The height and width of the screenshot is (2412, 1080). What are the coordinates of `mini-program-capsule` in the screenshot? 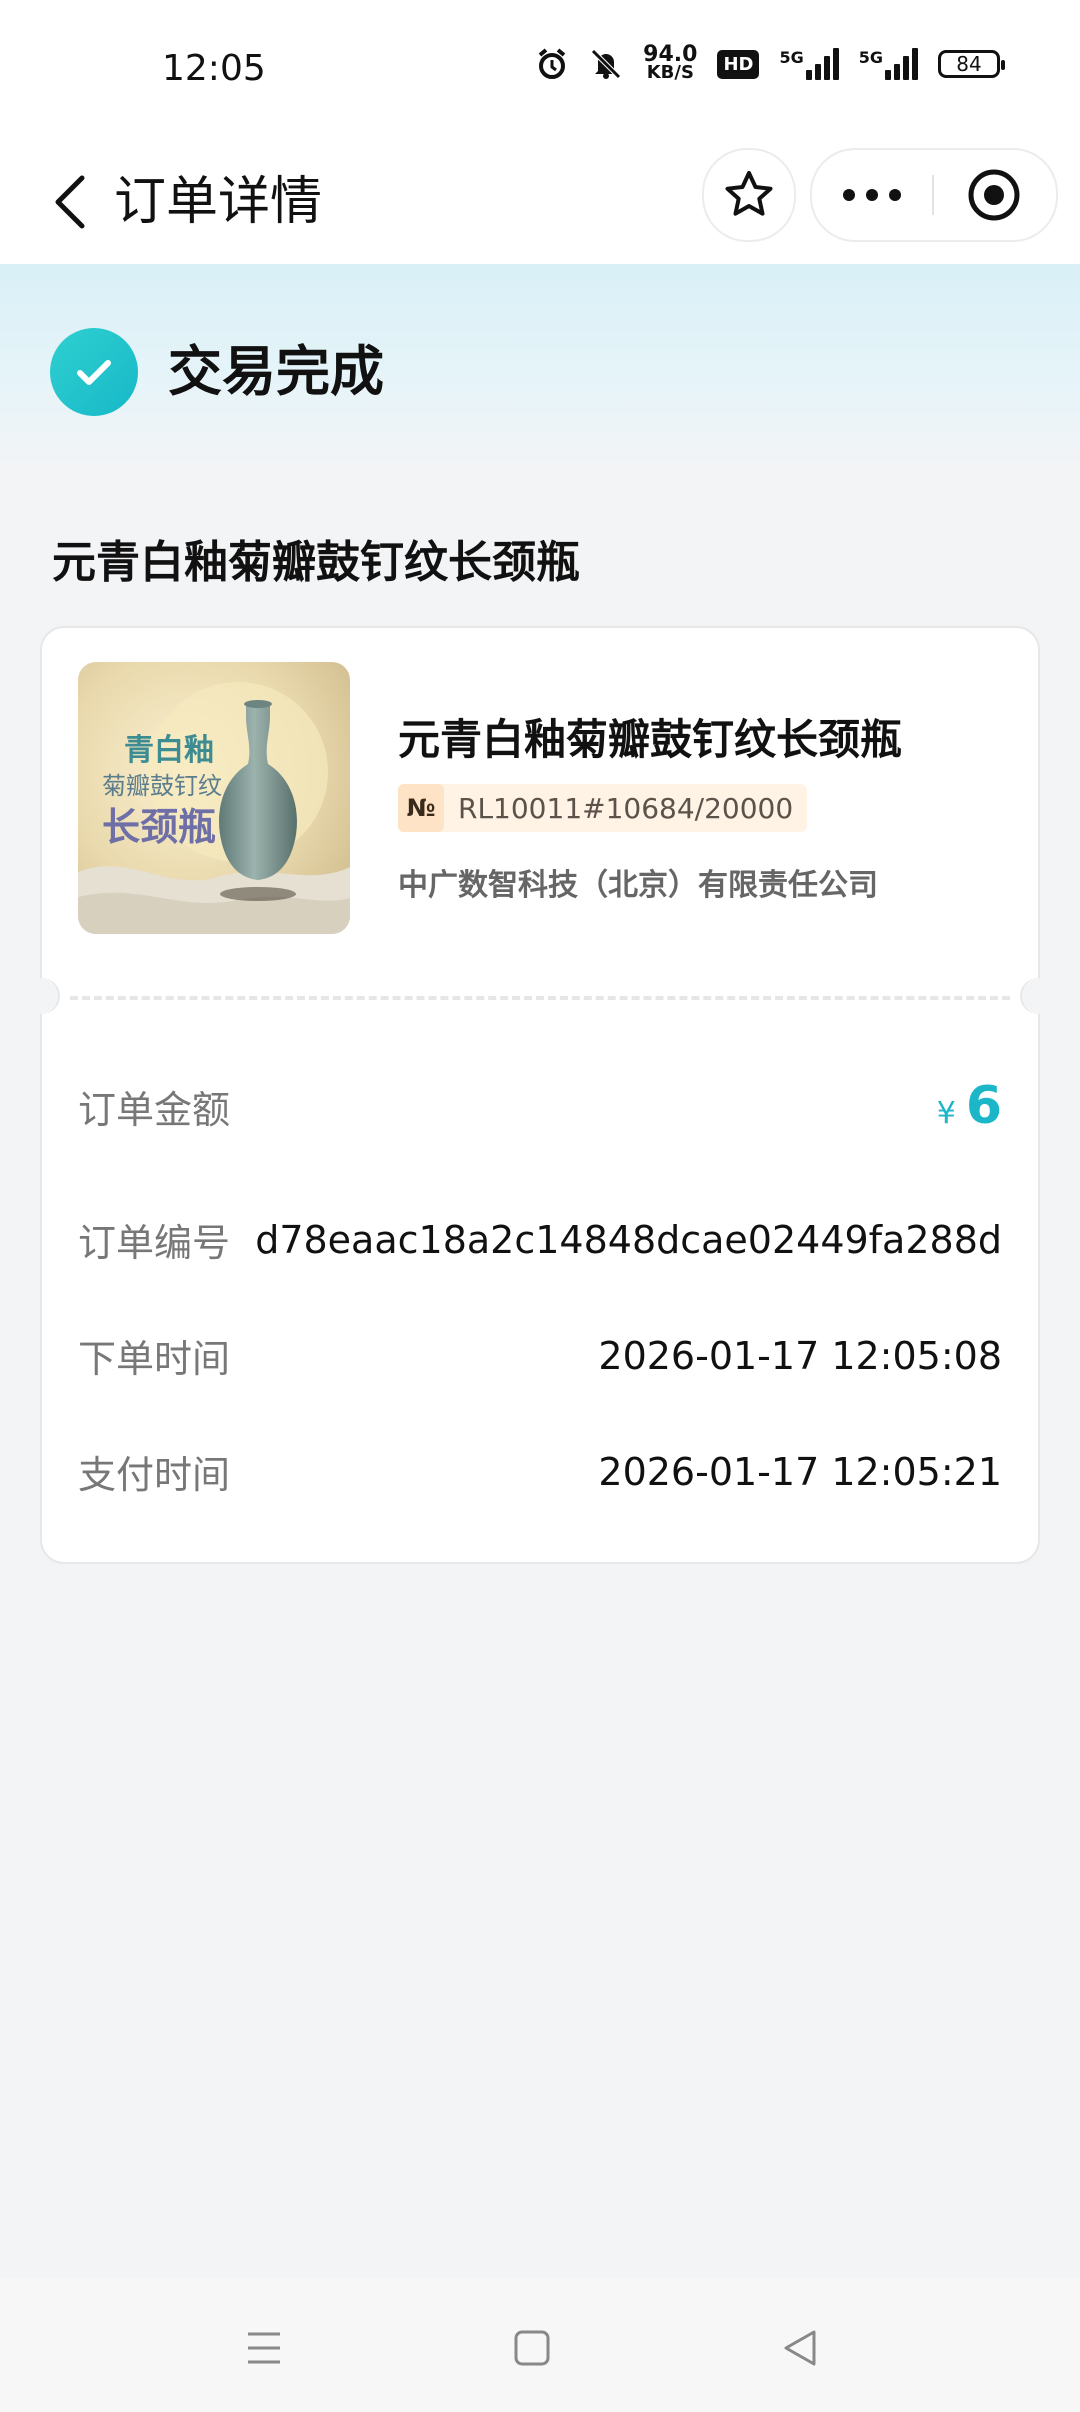 It's located at (934, 195).